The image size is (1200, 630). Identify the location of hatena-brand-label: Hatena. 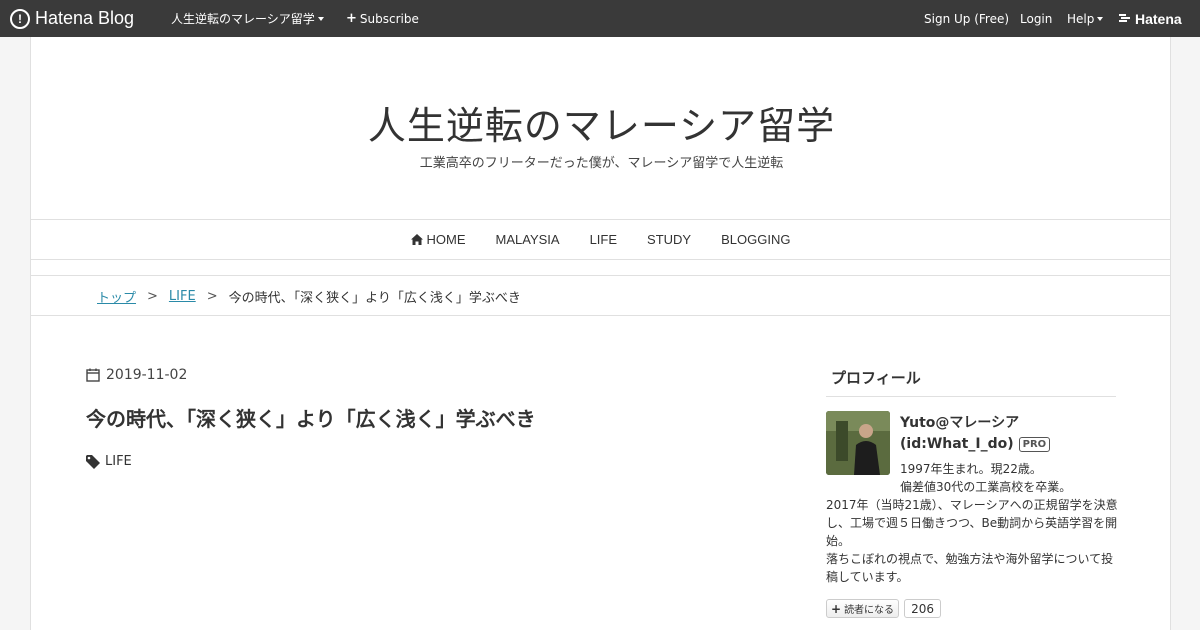
(1158, 18).